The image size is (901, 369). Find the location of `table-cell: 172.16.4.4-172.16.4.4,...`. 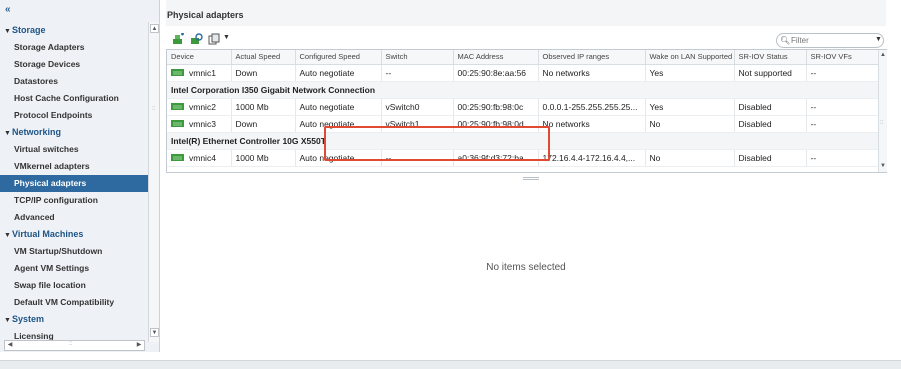

table-cell: 172.16.4.4-172.16.4.4,... is located at coordinates (592, 158).